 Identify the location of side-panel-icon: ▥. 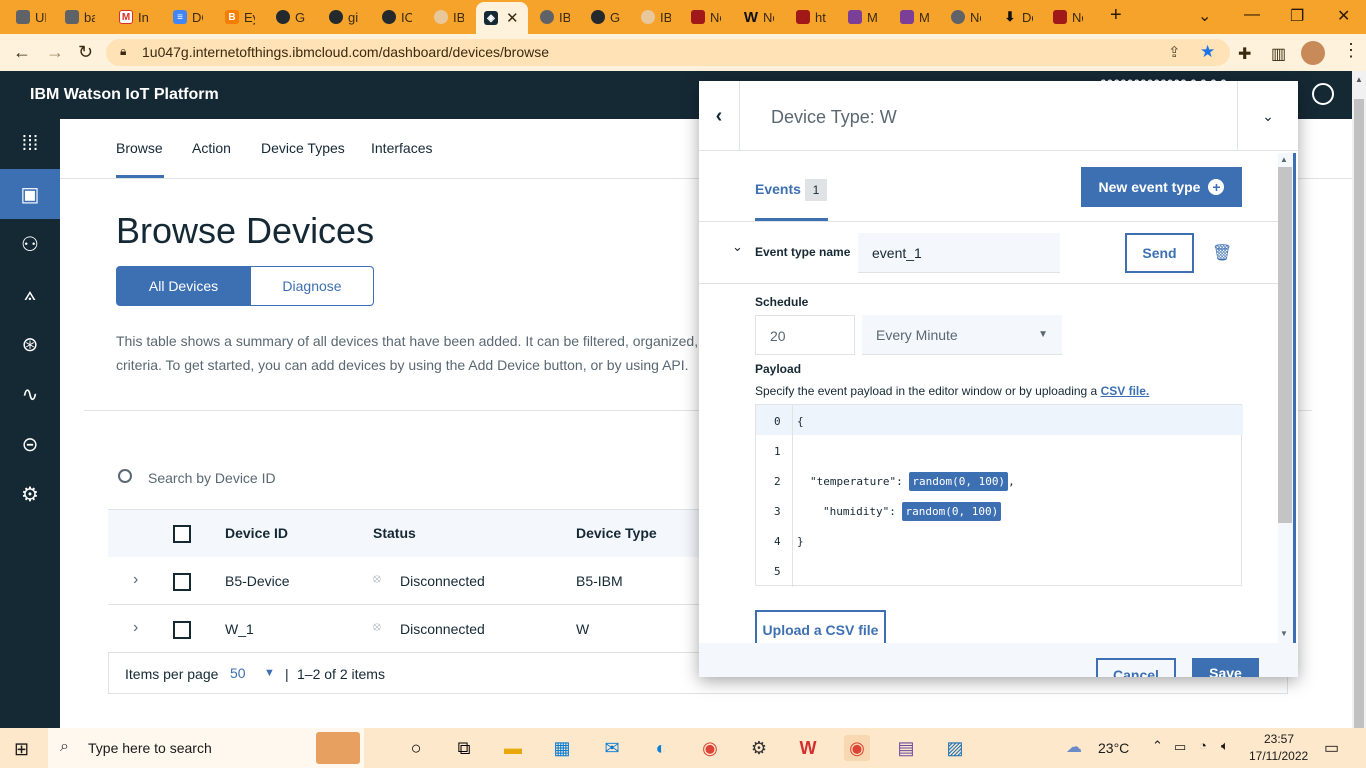
(1278, 54).